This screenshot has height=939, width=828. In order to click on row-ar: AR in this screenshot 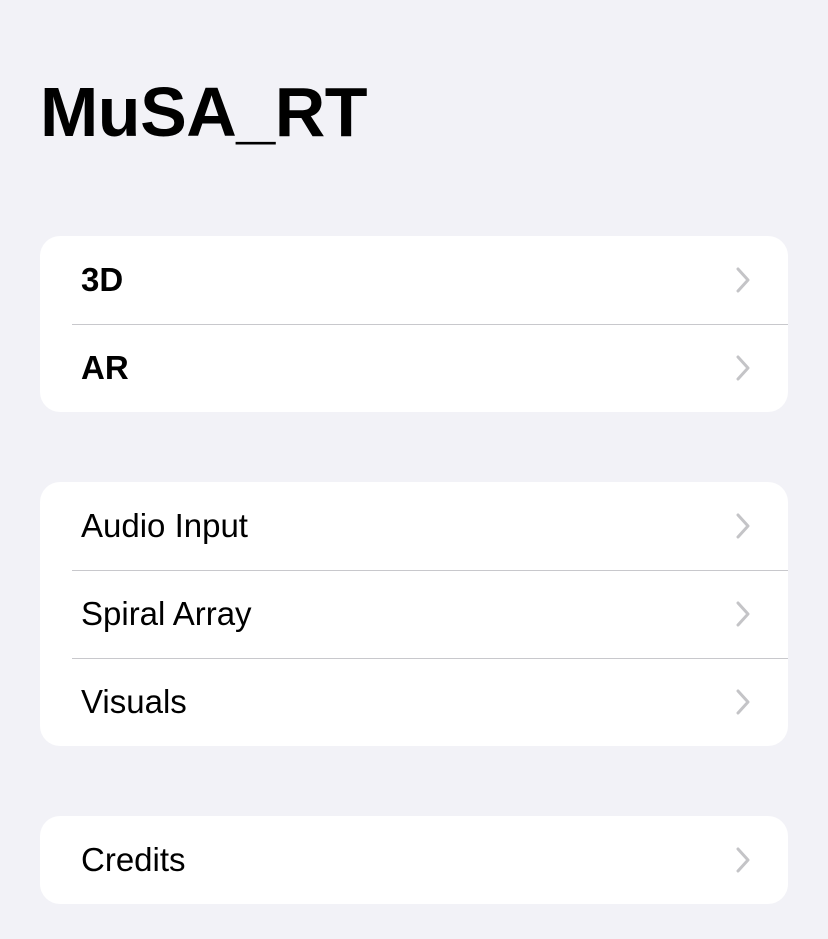, I will do `click(414, 368)`.